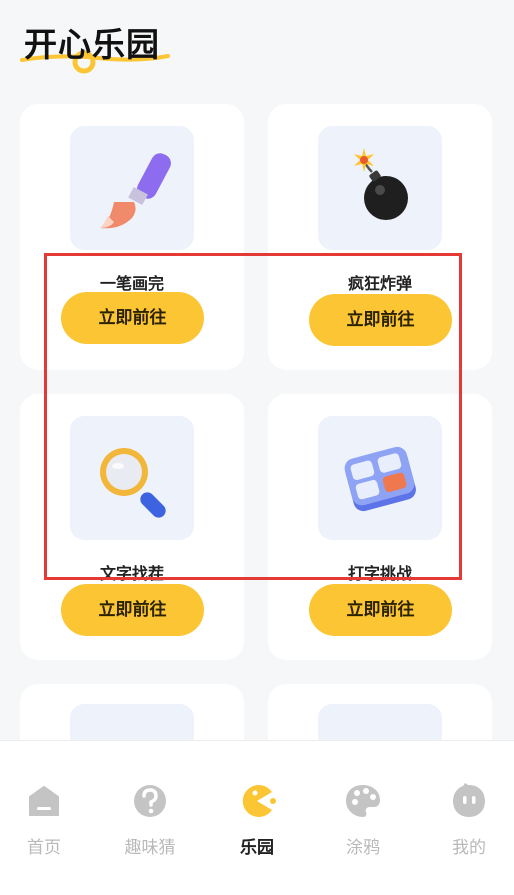 This screenshot has width=514, height=895. I want to click on palette-icon, so click(363, 801).